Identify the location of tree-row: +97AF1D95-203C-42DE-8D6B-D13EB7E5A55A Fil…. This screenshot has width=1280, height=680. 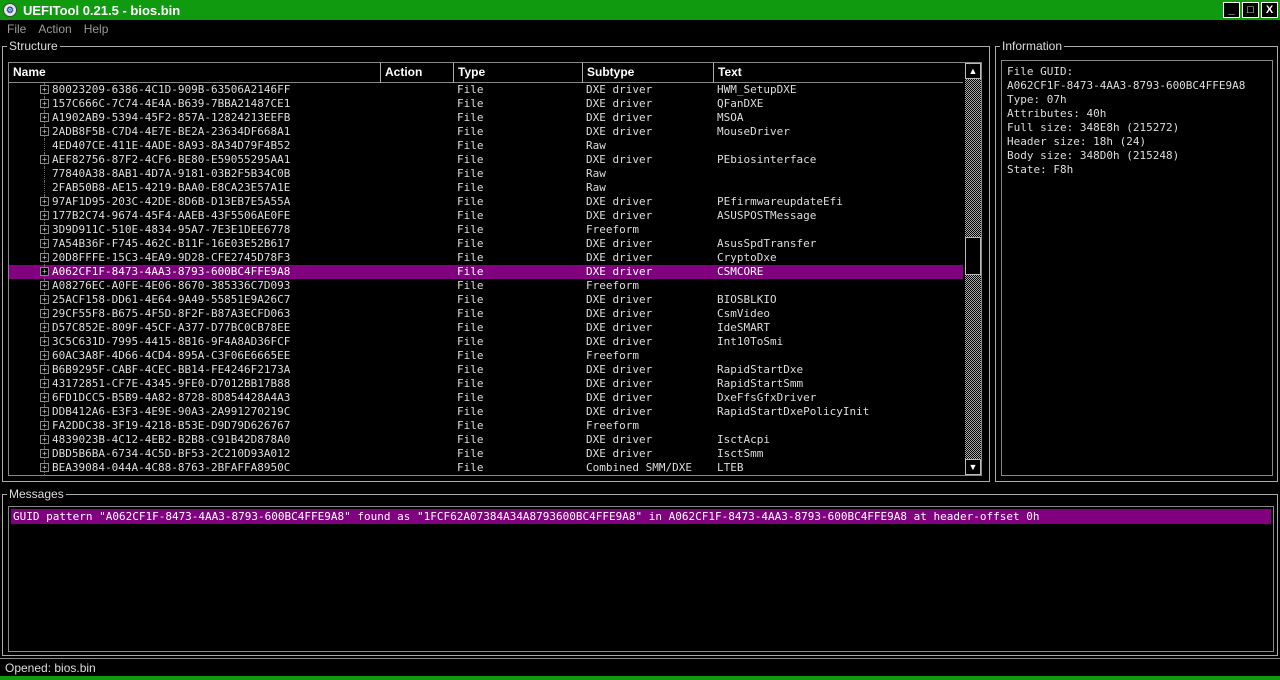
(486, 202).